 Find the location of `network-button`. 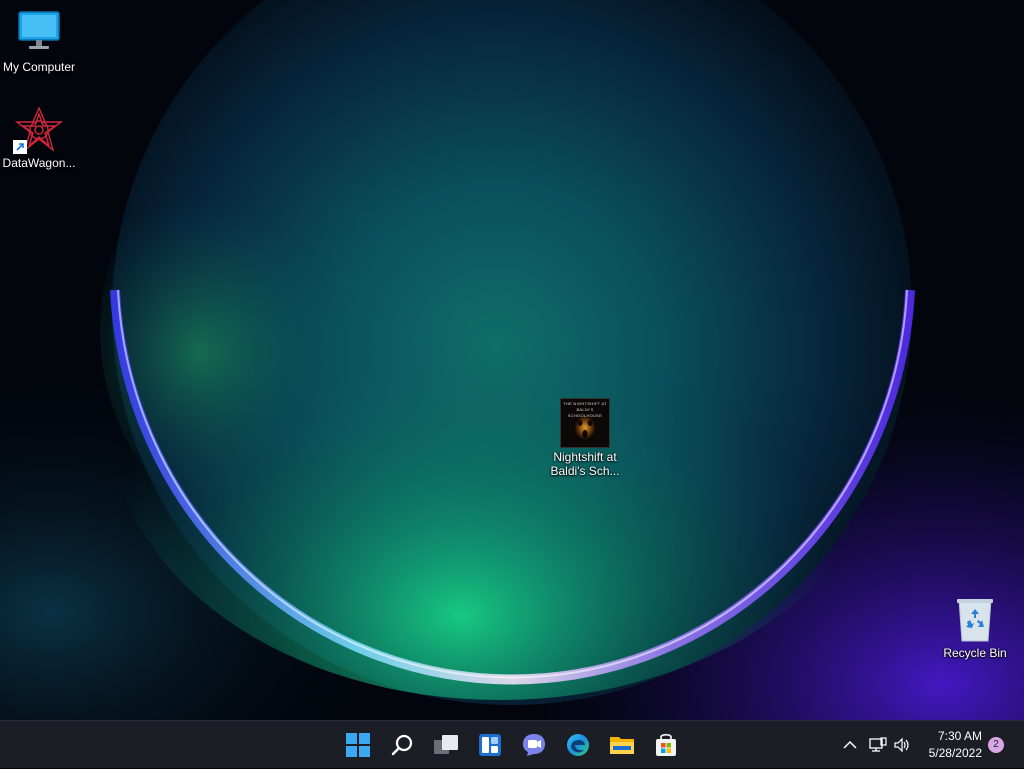

network-button is located at coordinates (878, 745).